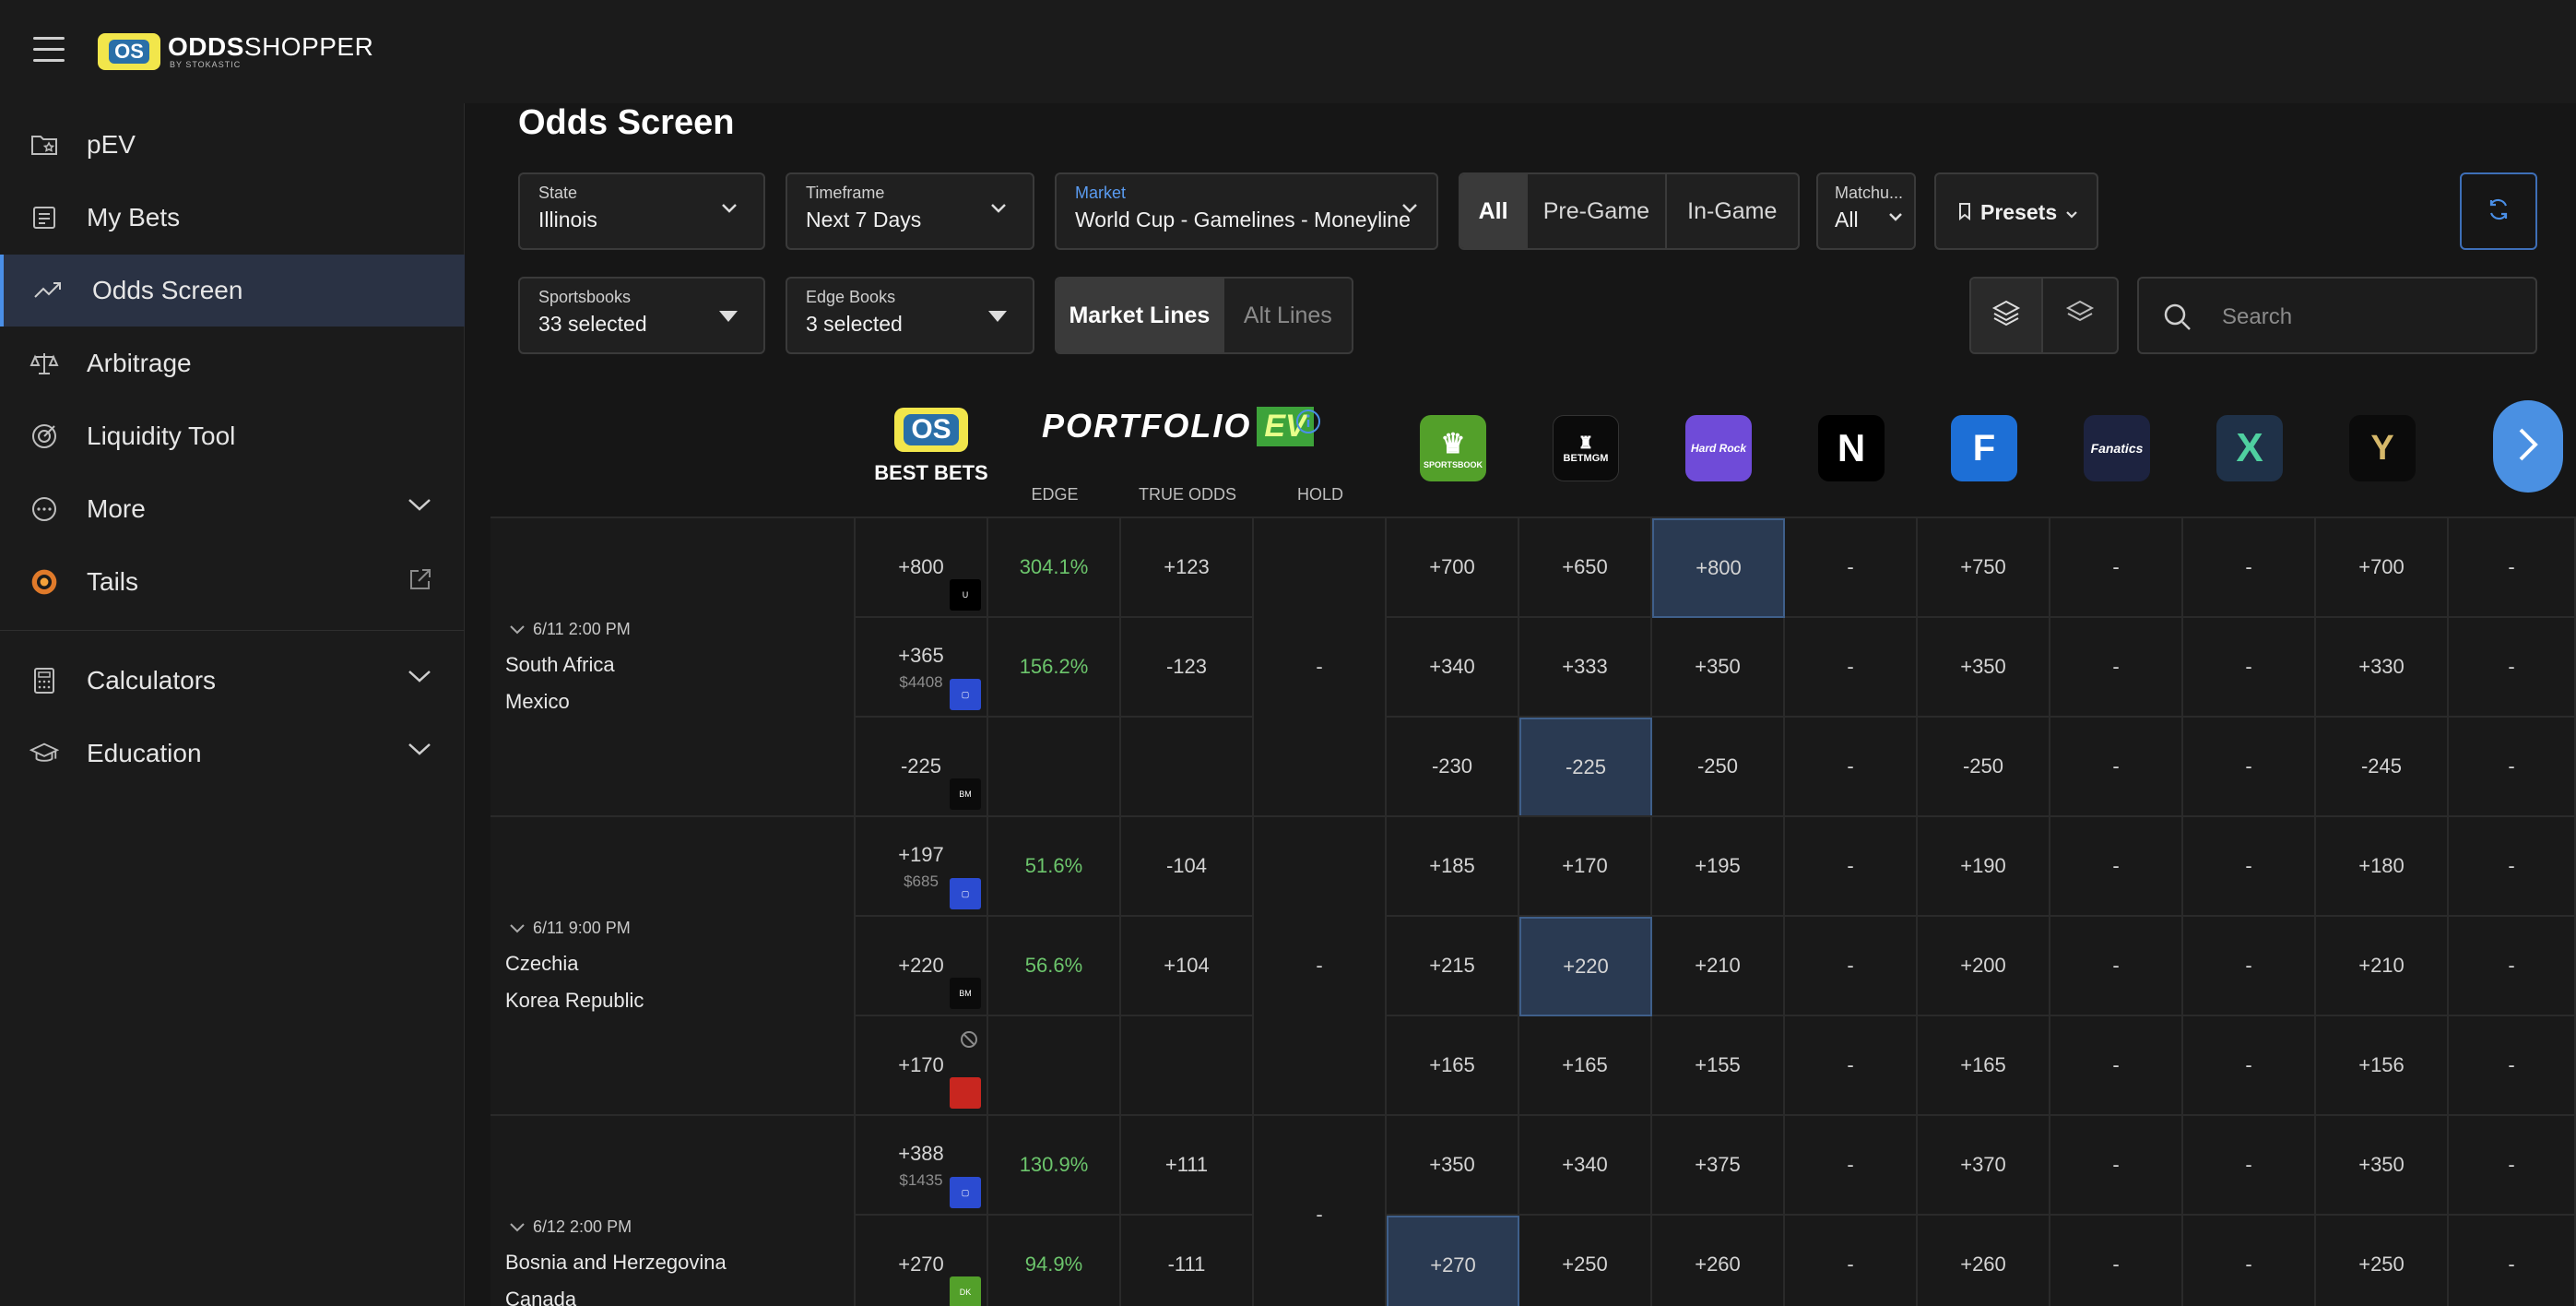 The image size is (2576, 1306). What do you see at coordinates (232, 509) in the screenshot?
I see `sidebar-item-more: More` at bounding box center [232, 509].